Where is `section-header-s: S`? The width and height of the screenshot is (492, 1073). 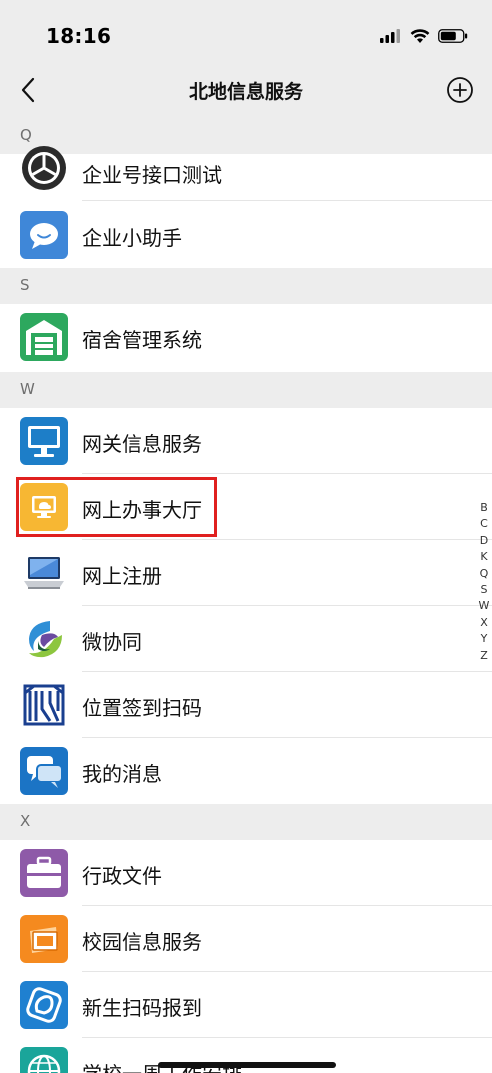 section-header-s: S is located at coordinates (246, 286).